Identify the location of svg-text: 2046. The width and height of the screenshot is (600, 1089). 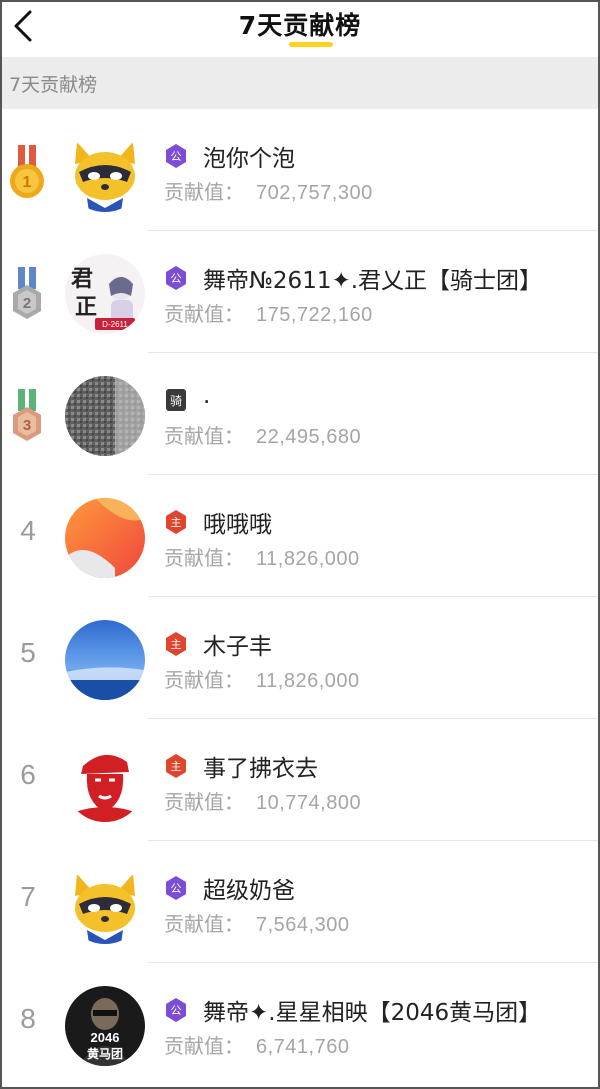
(105, 1037).